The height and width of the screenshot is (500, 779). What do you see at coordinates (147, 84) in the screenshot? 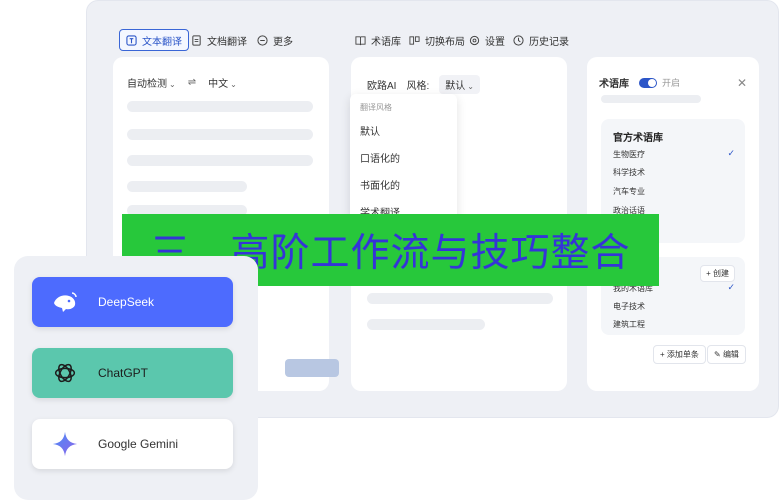
I see `source-language-label: 自动检测` at bounding box center [147, 84].